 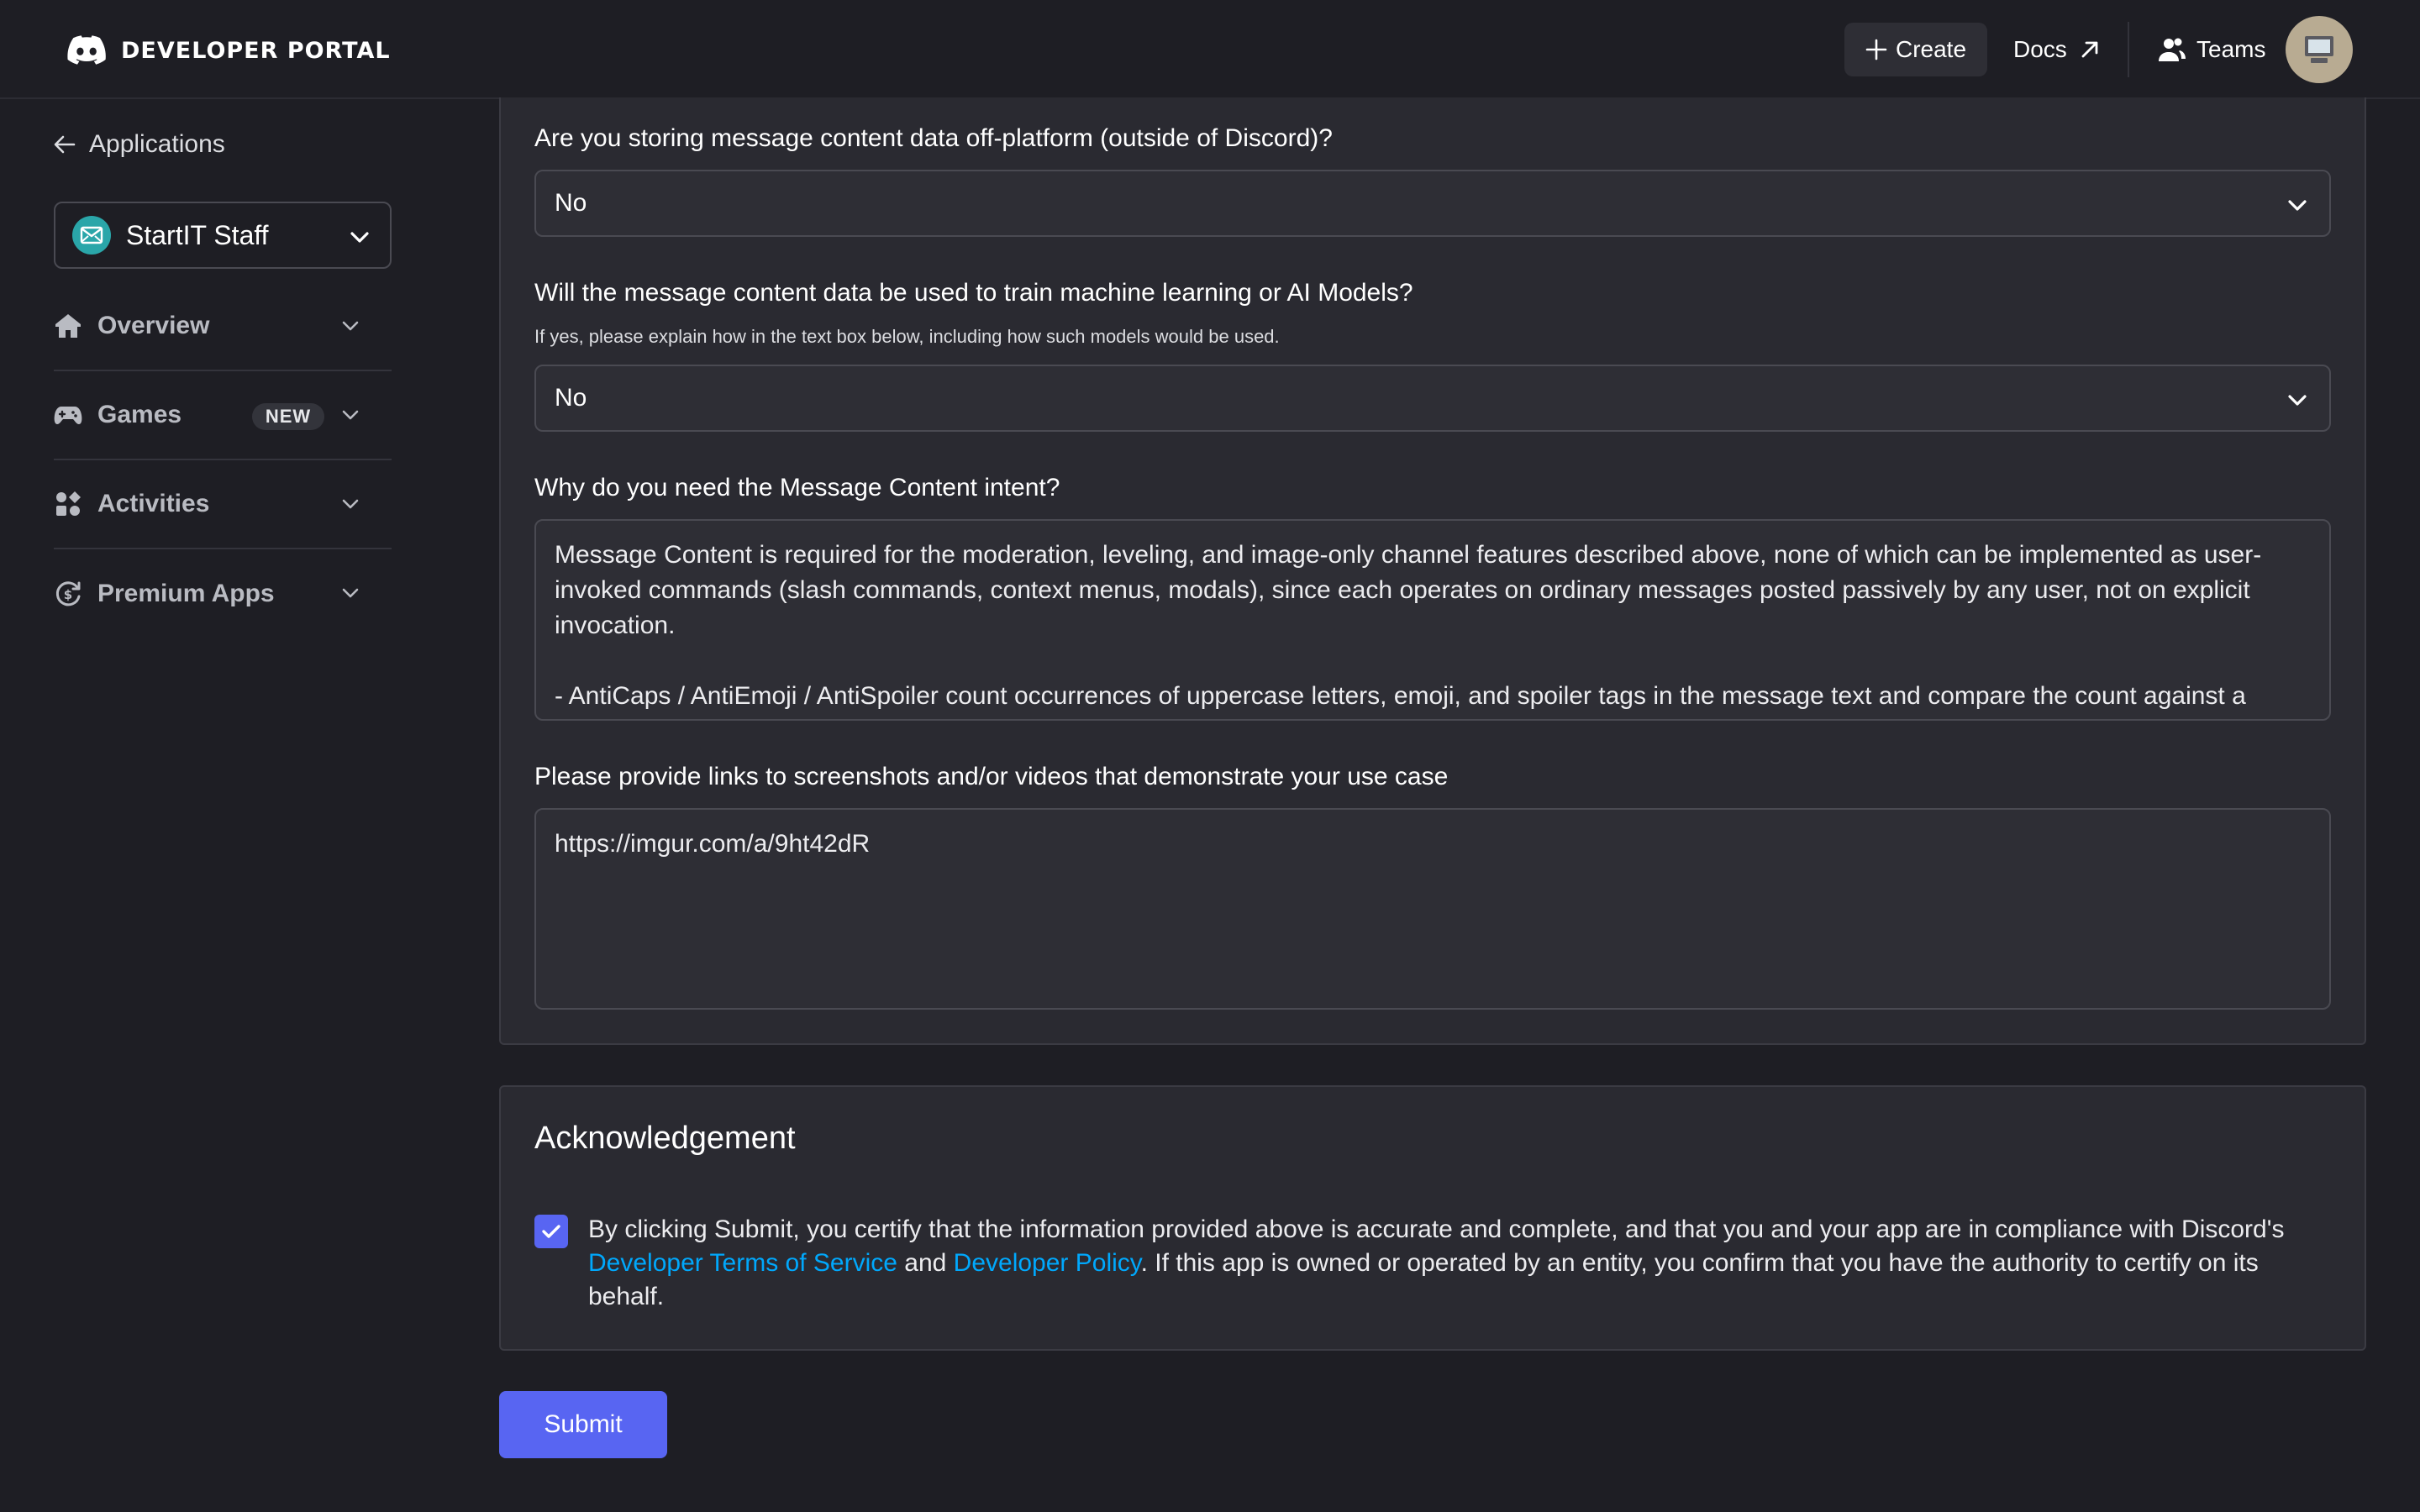 I want to click on brand-logo: DEVELOPER PORTAL, so click(x=229, y=50).